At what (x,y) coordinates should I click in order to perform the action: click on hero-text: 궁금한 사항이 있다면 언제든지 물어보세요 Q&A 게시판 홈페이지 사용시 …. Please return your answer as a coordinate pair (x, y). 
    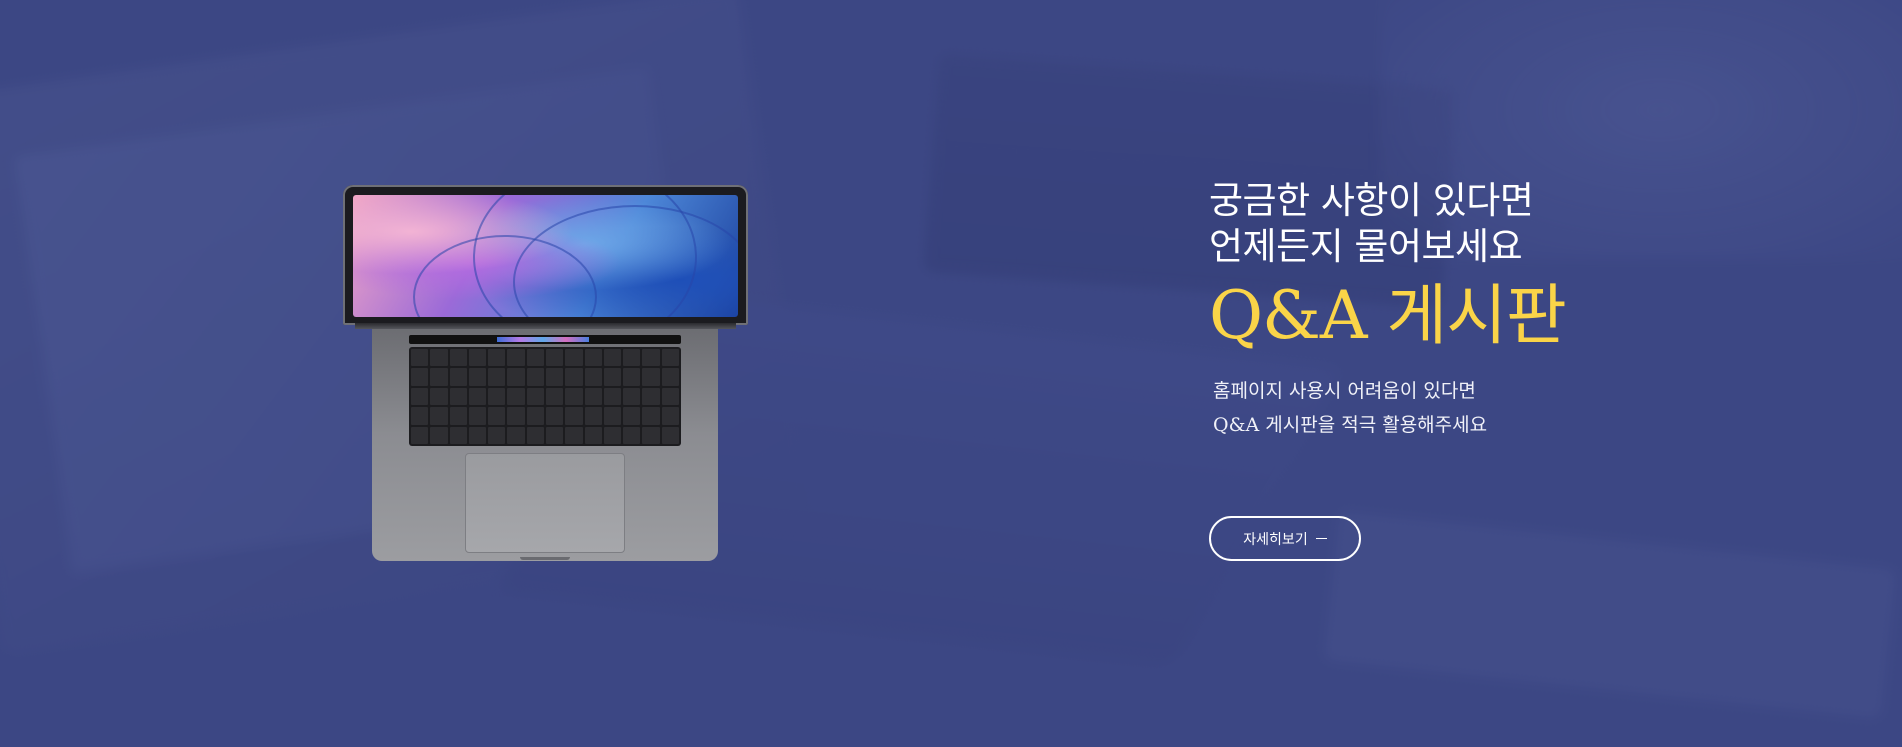
    Looking at the image, I should click on (1489, 310).